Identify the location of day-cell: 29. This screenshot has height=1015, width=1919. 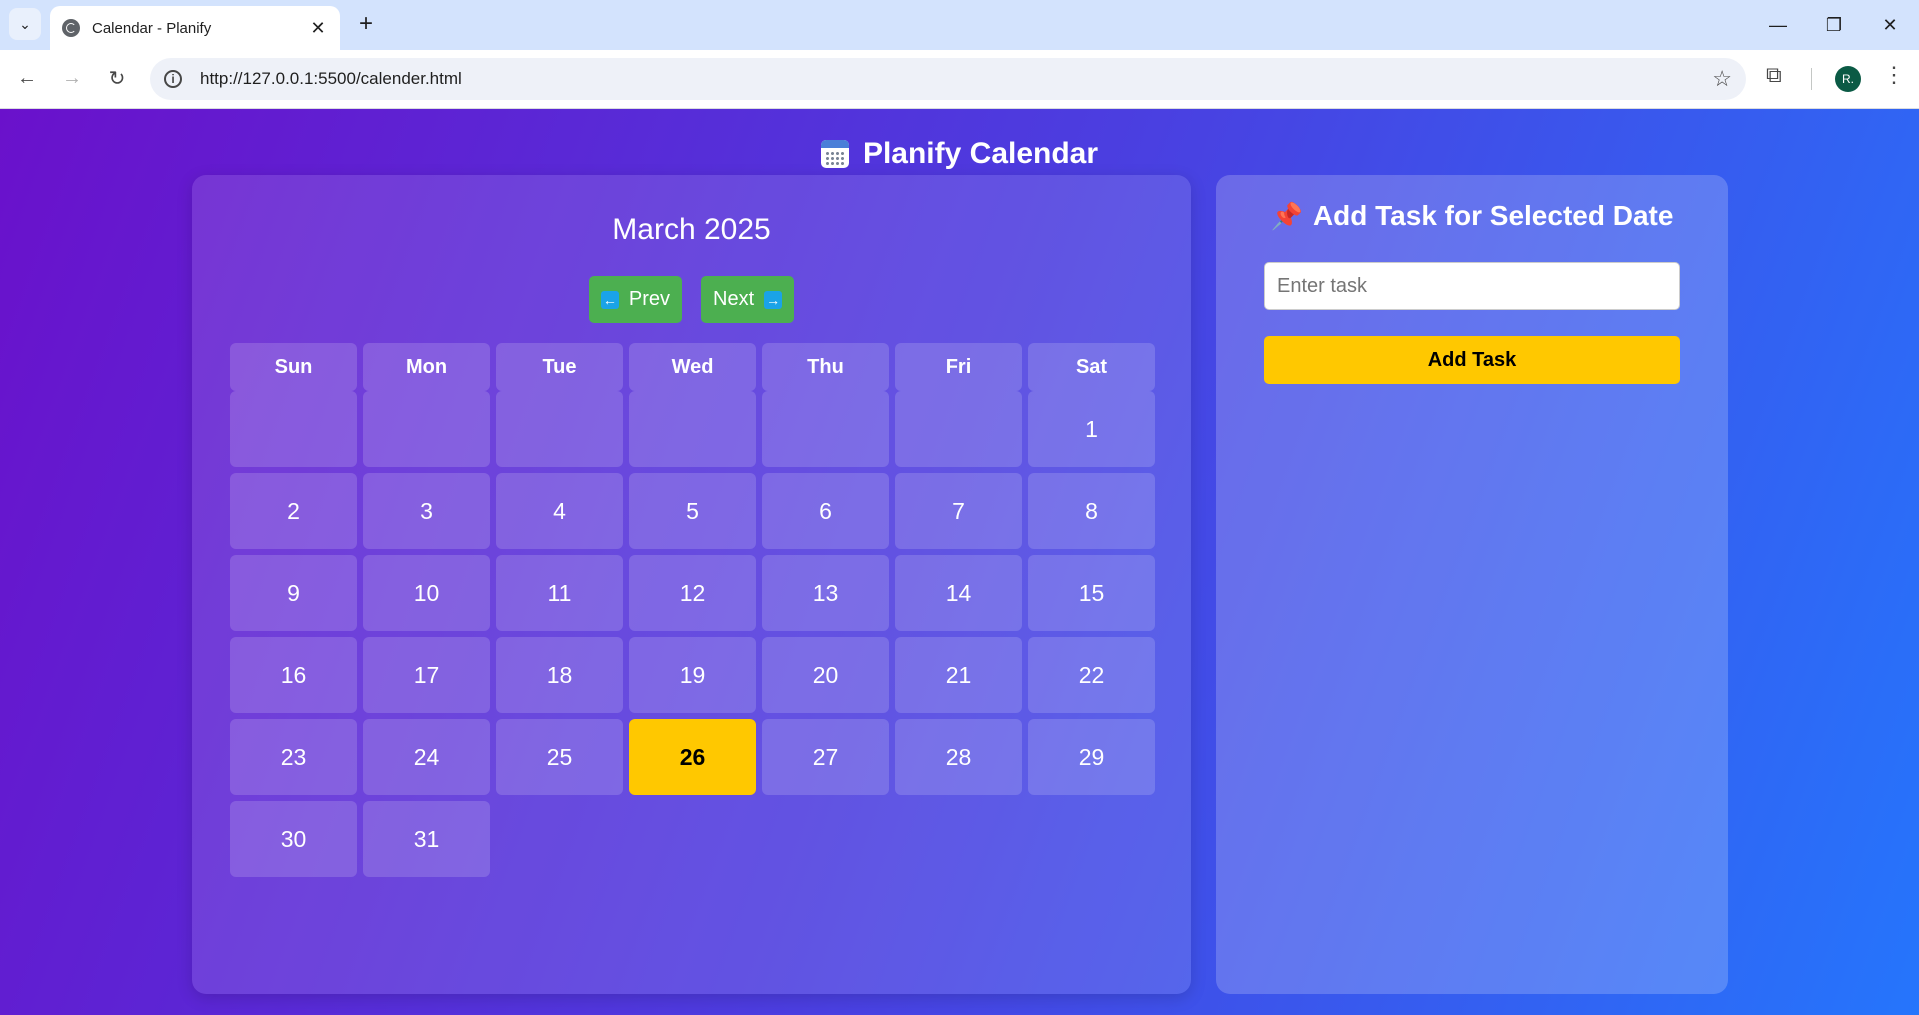
(1091, 757).